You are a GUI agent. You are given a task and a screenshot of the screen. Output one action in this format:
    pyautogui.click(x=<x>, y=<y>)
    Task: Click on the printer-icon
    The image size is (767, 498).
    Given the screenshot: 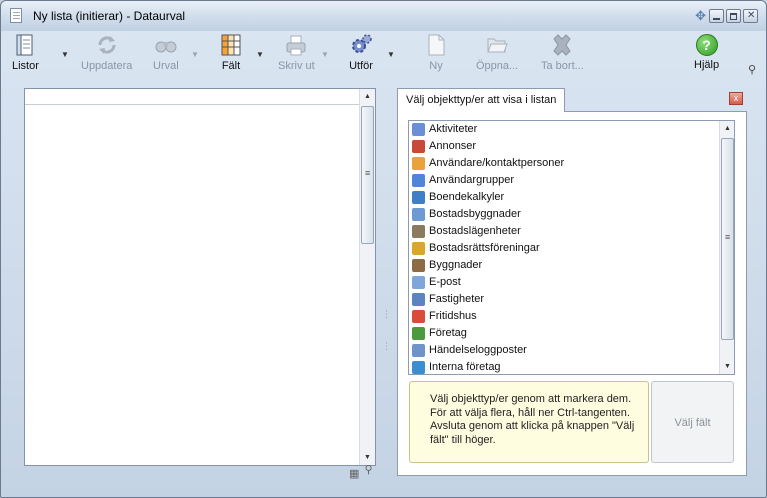 What is the action you would take?
    pyautogui.click(x=296, y=45)
    